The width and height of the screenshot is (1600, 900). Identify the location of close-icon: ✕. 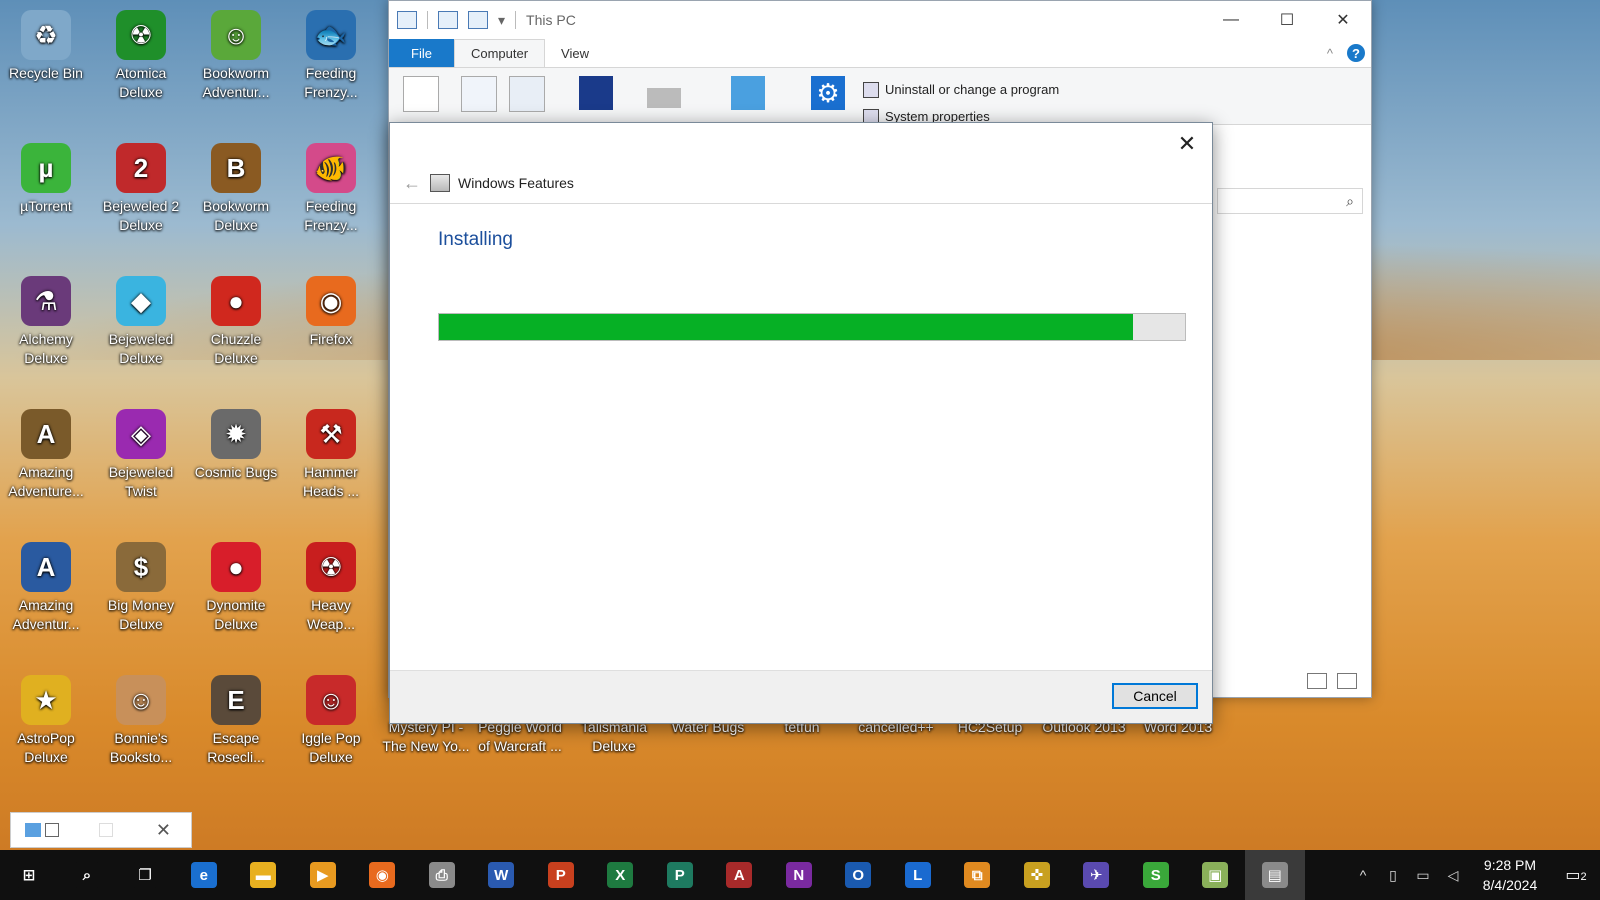
(163, 830).